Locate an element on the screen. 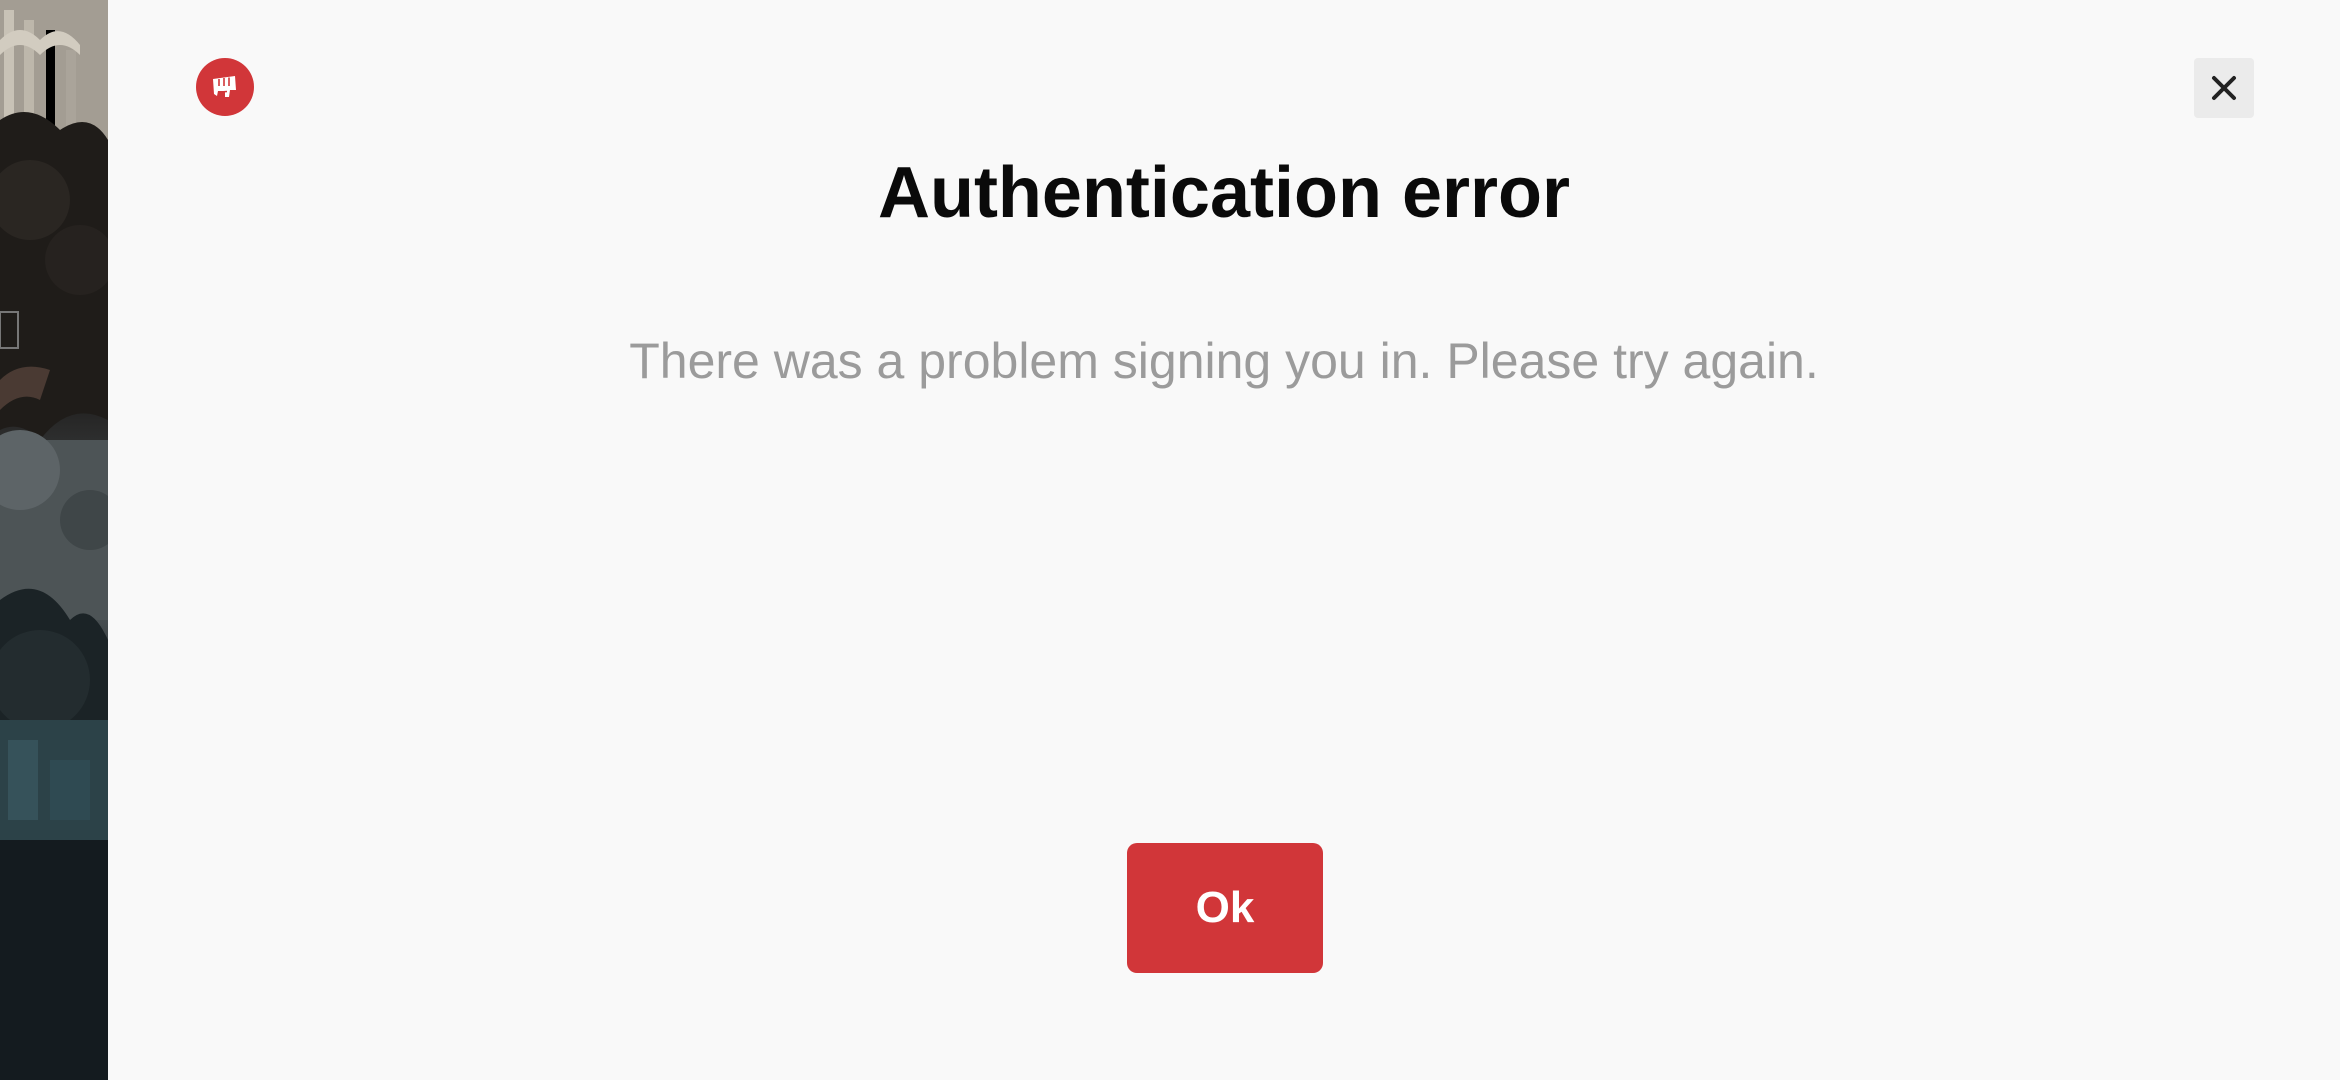 The width and height of the screenshot is (2340, 1080). background-artwork is located at coordinates (54, 540).